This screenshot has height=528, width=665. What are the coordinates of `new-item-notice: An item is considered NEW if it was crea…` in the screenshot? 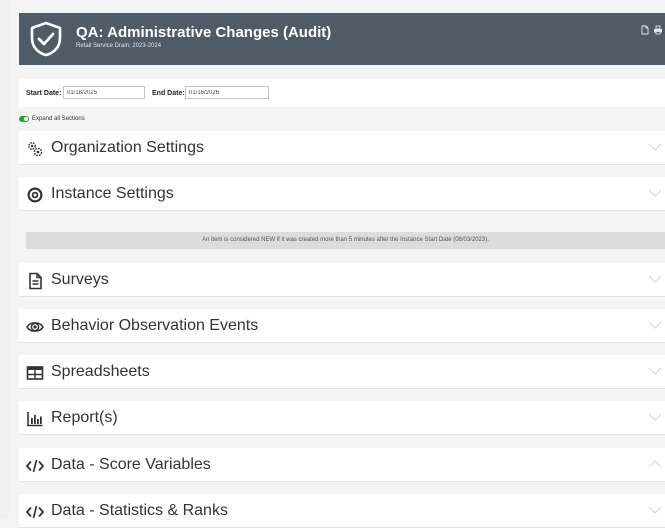 It's located at (345, 240).